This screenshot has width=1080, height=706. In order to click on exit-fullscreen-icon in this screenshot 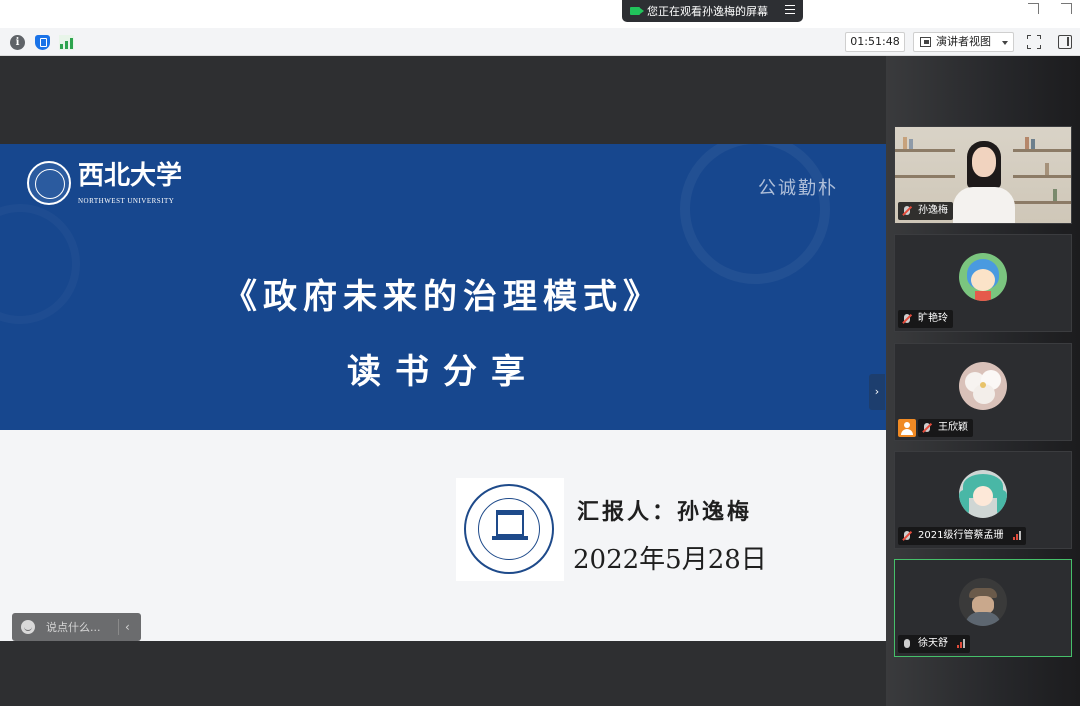, I will do `click(1033, 8)`.